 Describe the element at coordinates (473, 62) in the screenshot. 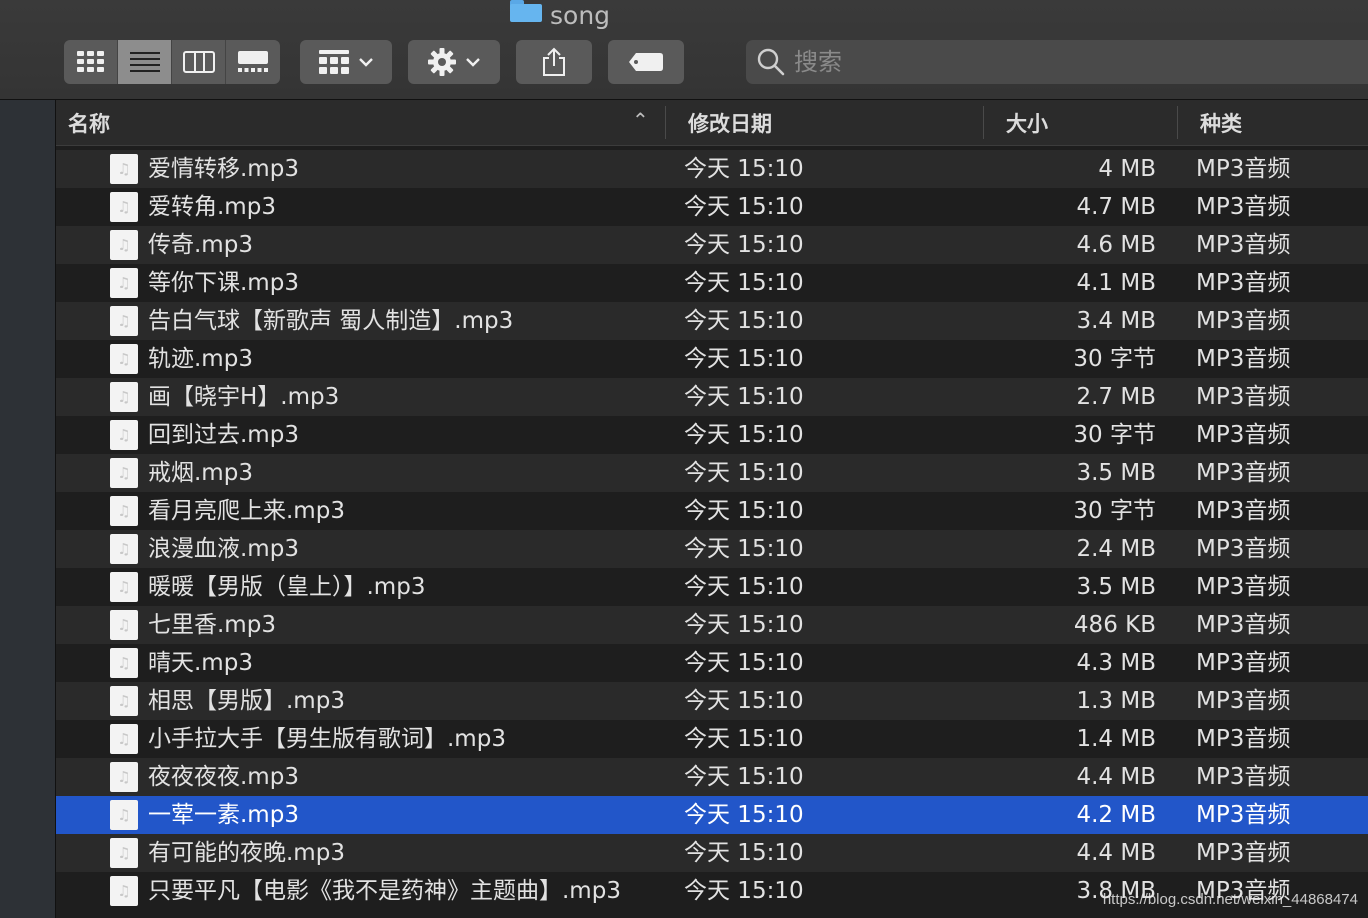

I see `chevron-down-icon` at that location.